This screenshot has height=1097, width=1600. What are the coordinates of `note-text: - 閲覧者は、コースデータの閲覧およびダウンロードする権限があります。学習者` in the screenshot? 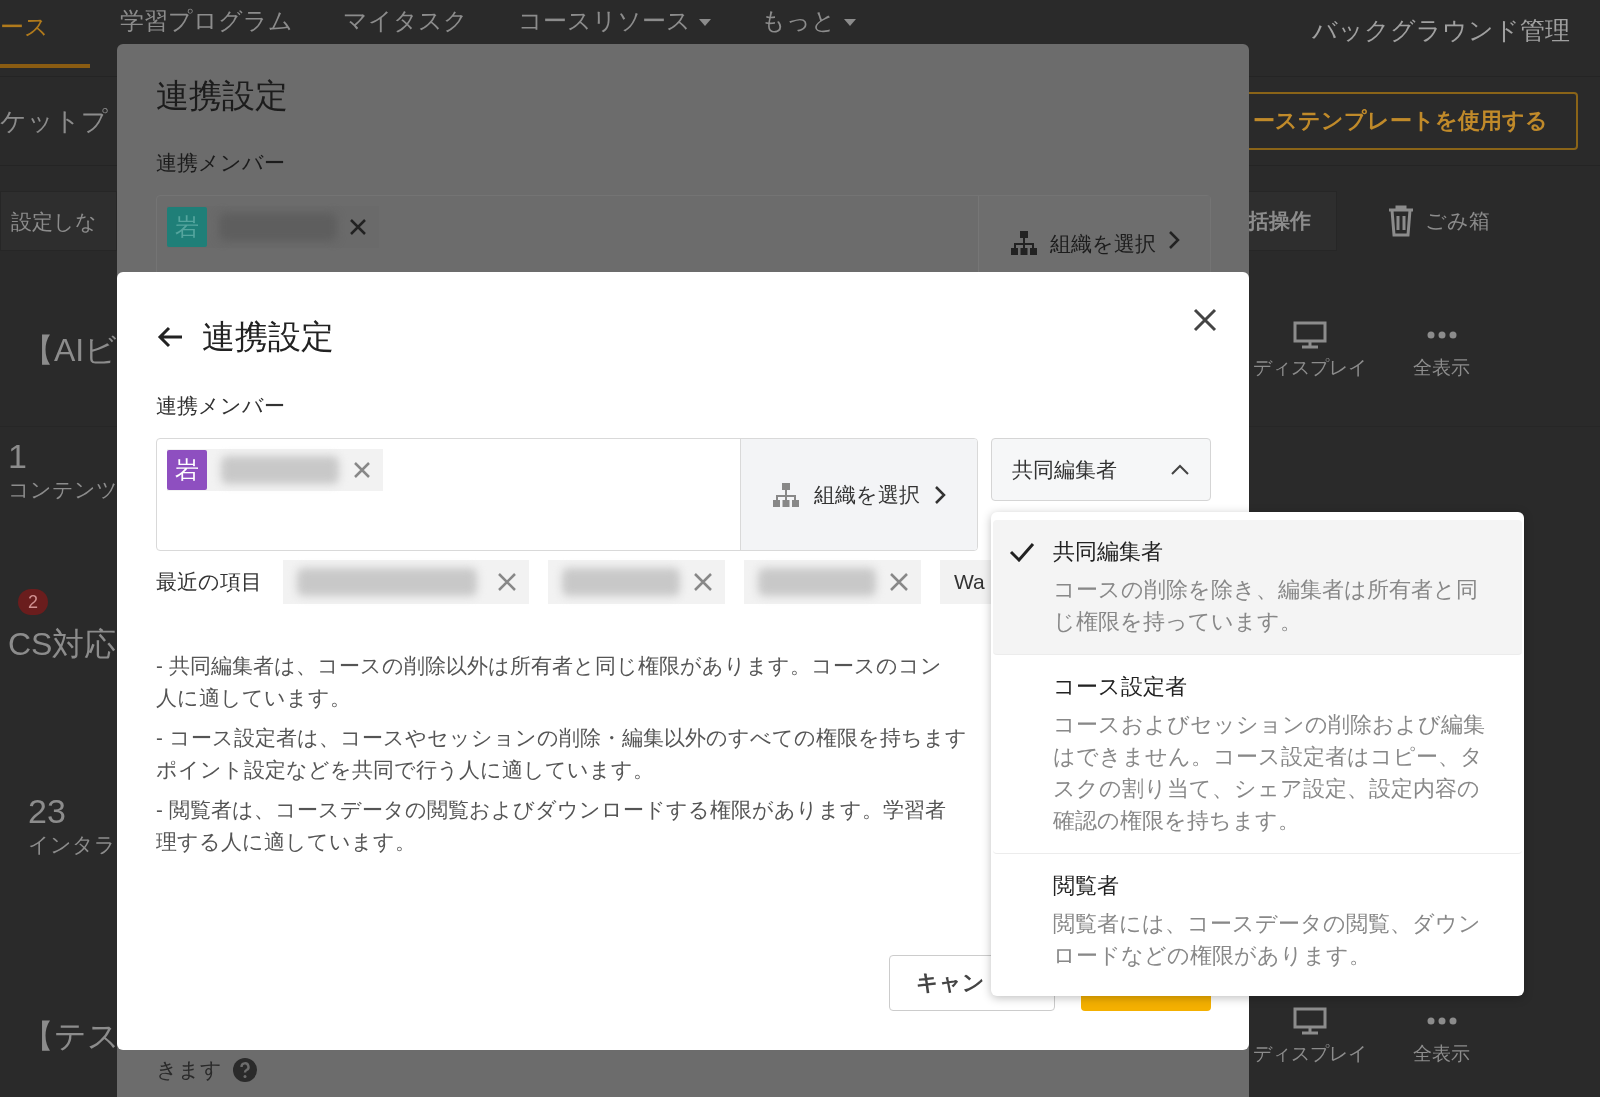 It's located at (551, 810).